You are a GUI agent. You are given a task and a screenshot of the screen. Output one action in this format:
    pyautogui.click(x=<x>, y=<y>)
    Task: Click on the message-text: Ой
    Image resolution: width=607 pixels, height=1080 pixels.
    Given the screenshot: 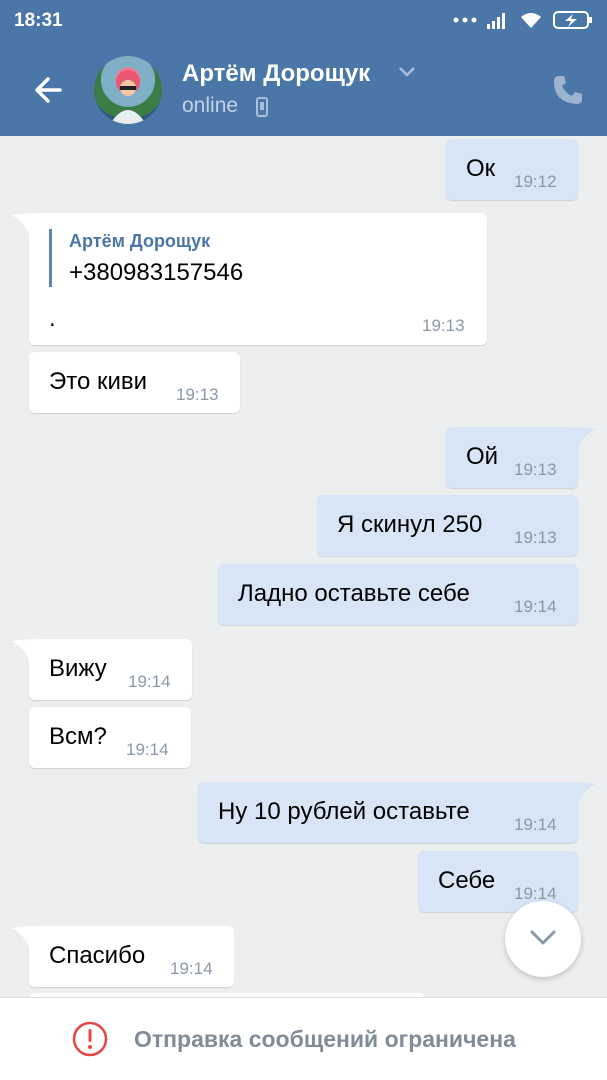 What is the action you would take?
    pyautogui.click(x=482, y=456)
    